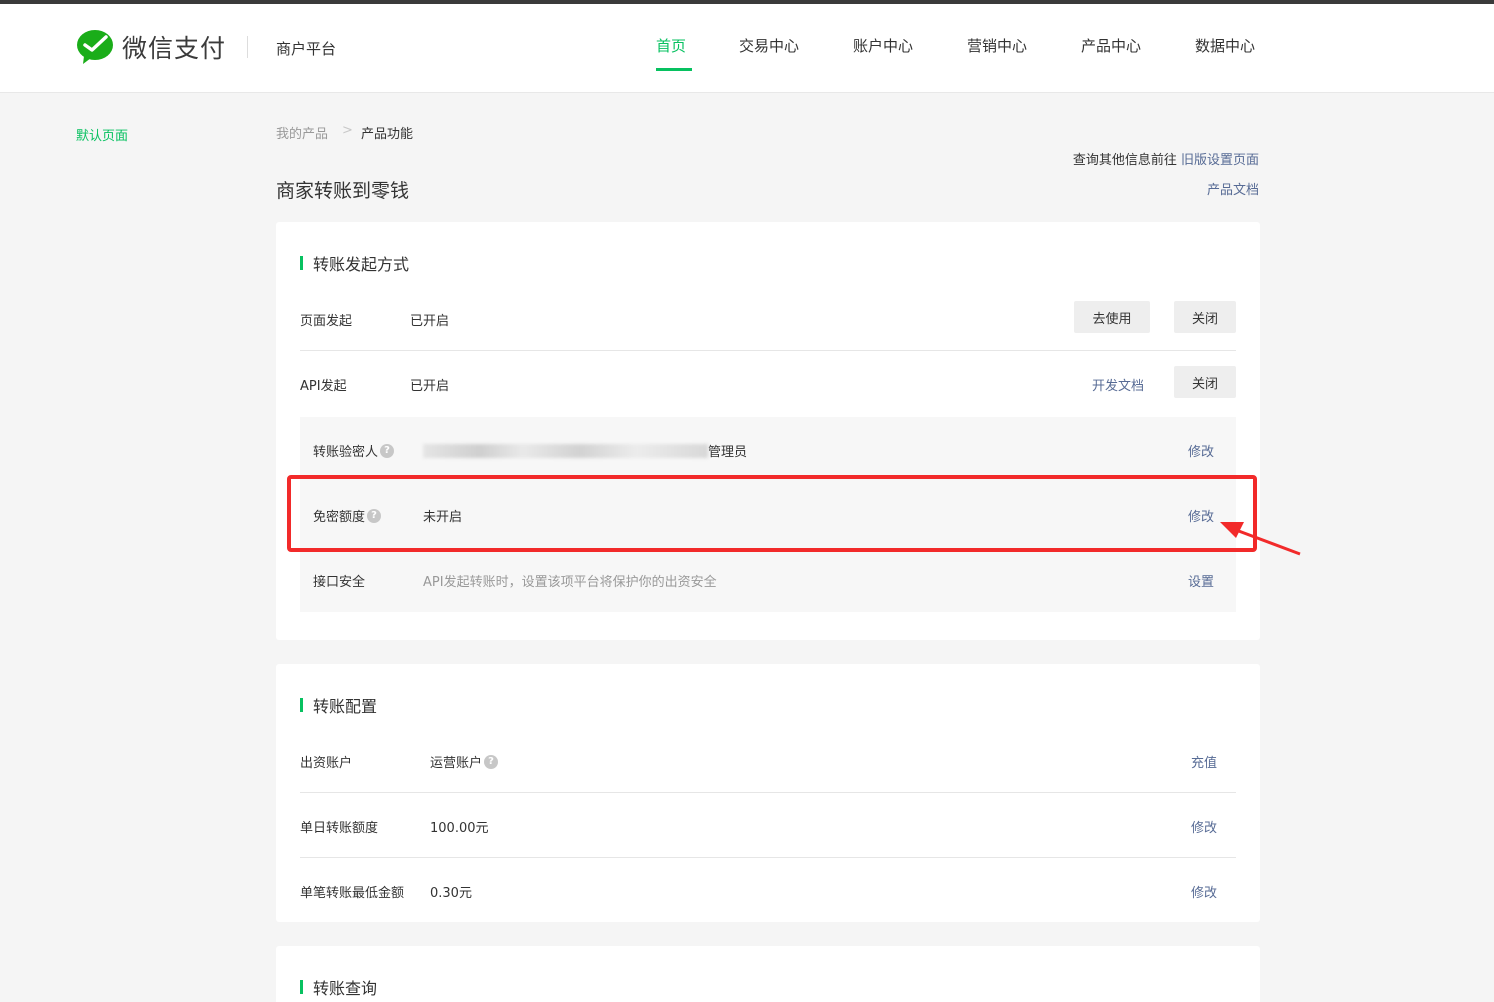  What do you see at coordinates (339, 517) in the screenshot?
I see `free-limit-label: 免密额度` at bounding box center [339, 517].